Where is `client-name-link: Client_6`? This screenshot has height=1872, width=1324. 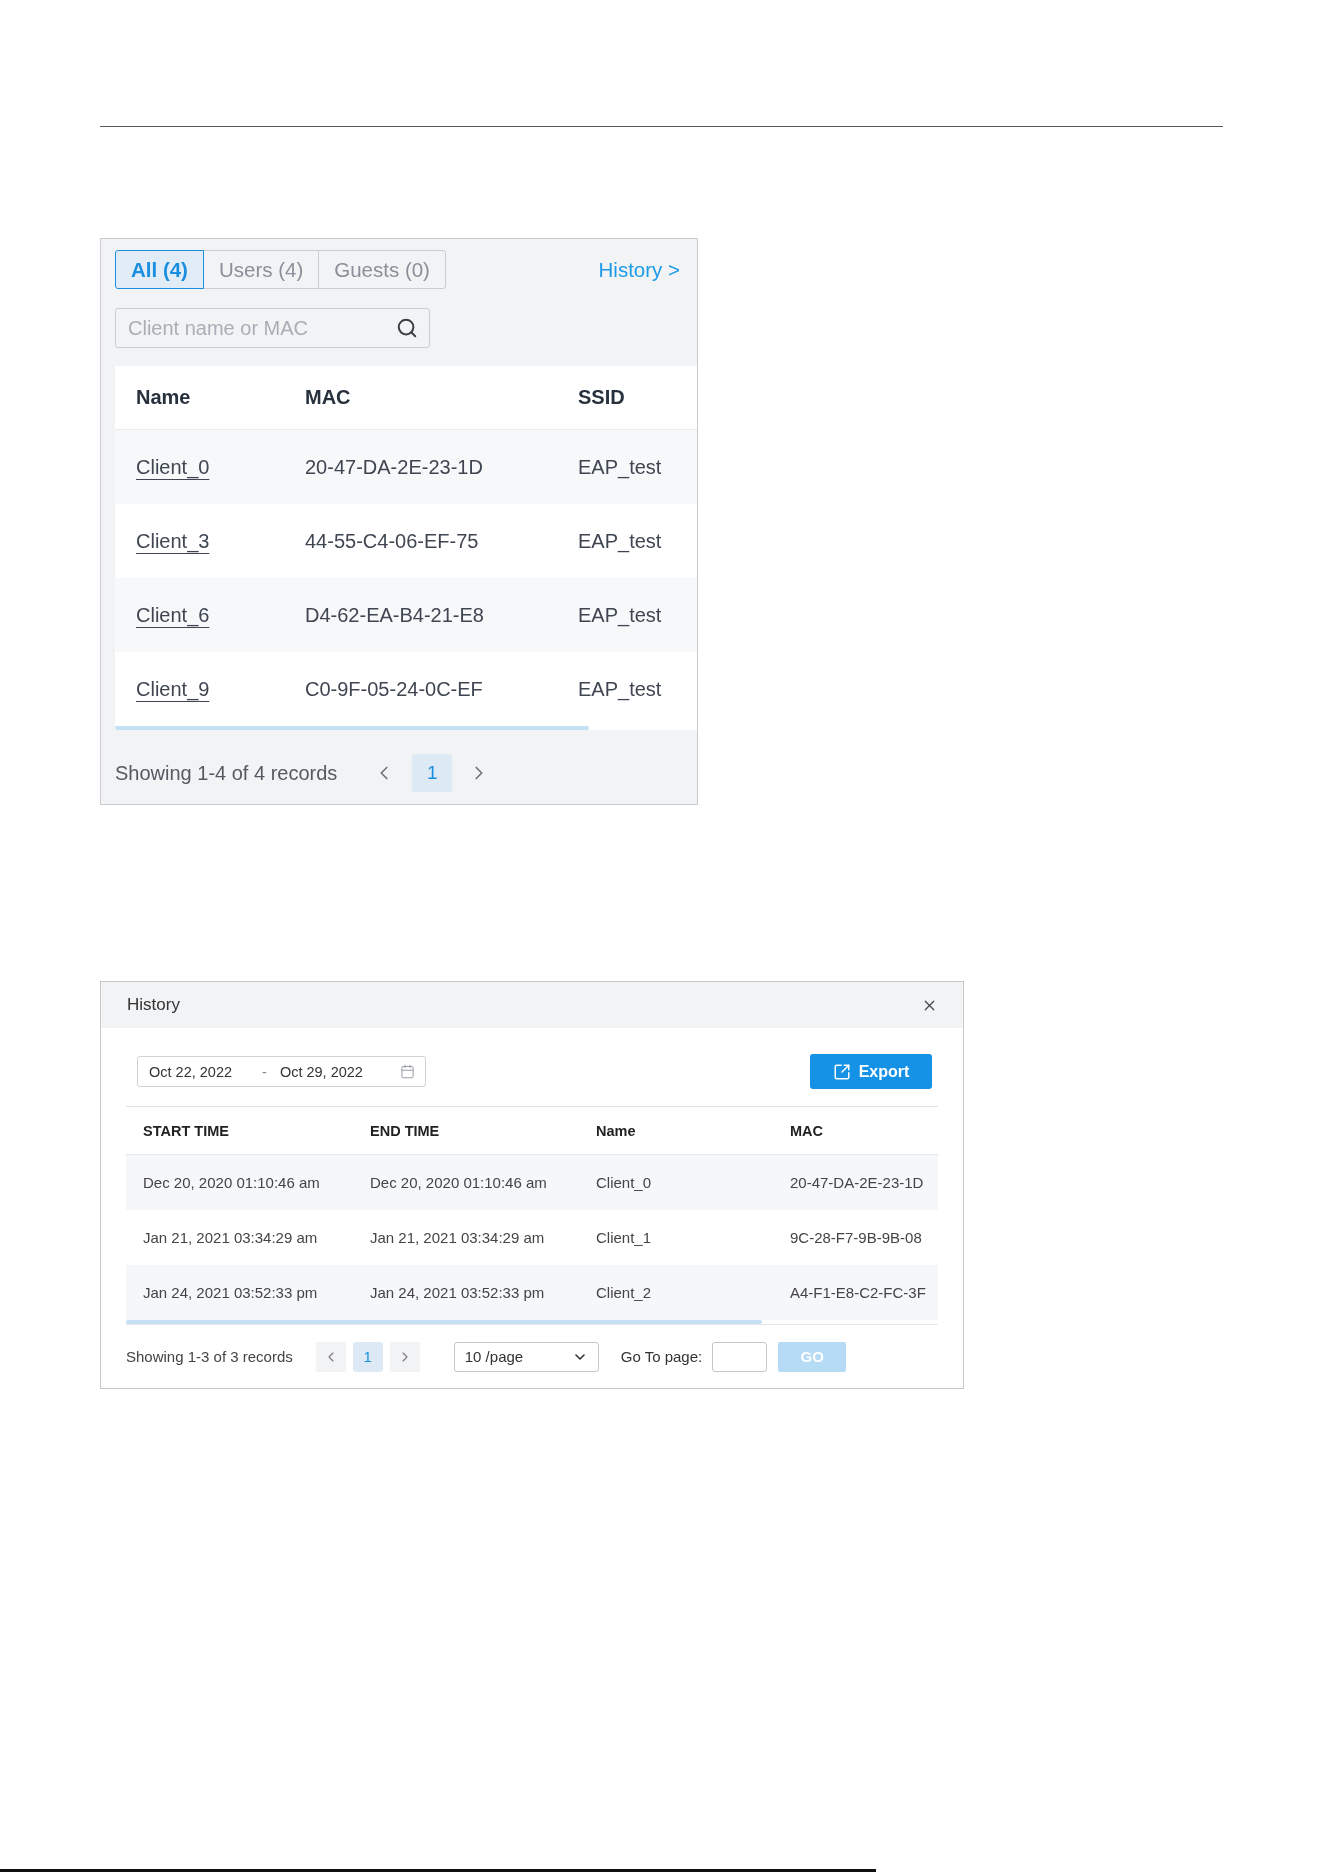 client-name-link: Client_6 is located at coordinates (173, 614).